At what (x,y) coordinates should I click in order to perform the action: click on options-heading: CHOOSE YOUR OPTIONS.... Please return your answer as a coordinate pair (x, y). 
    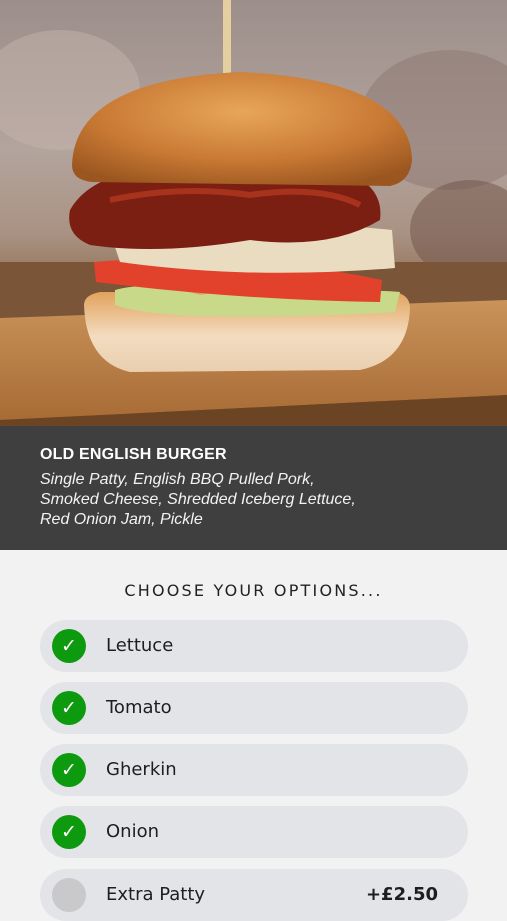
    Looking at the image, I should click on (253, 590).